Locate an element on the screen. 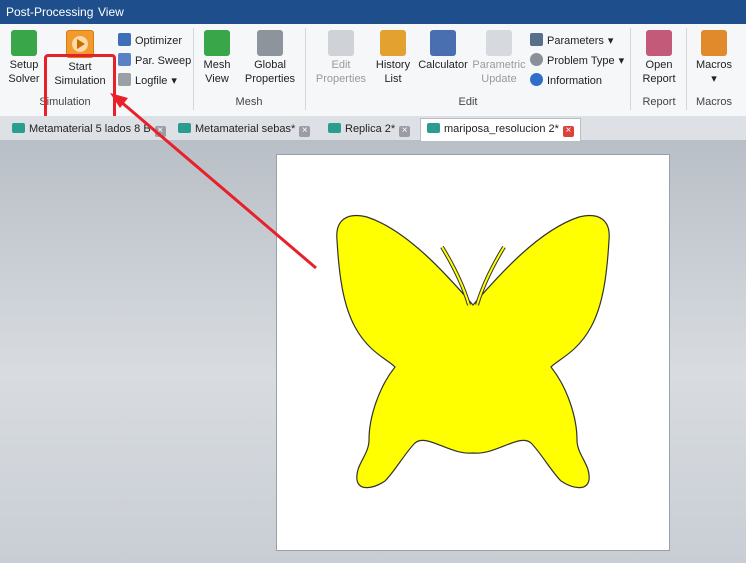 This screenshot has height=563, width=746. annotation-arrow is located at coordinates (213, 181).